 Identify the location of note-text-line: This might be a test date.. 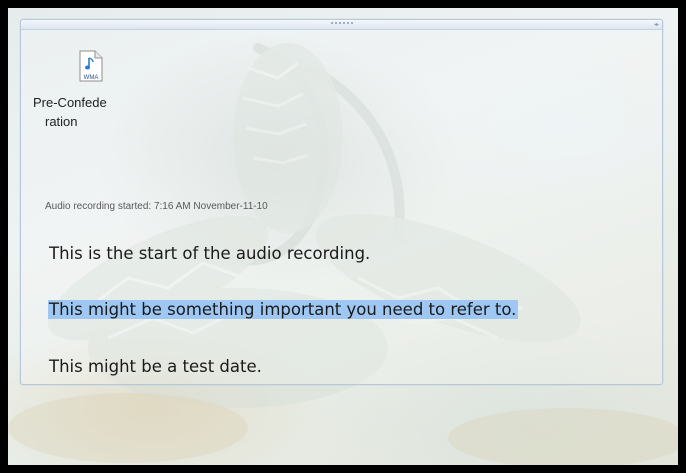
(155, 367).